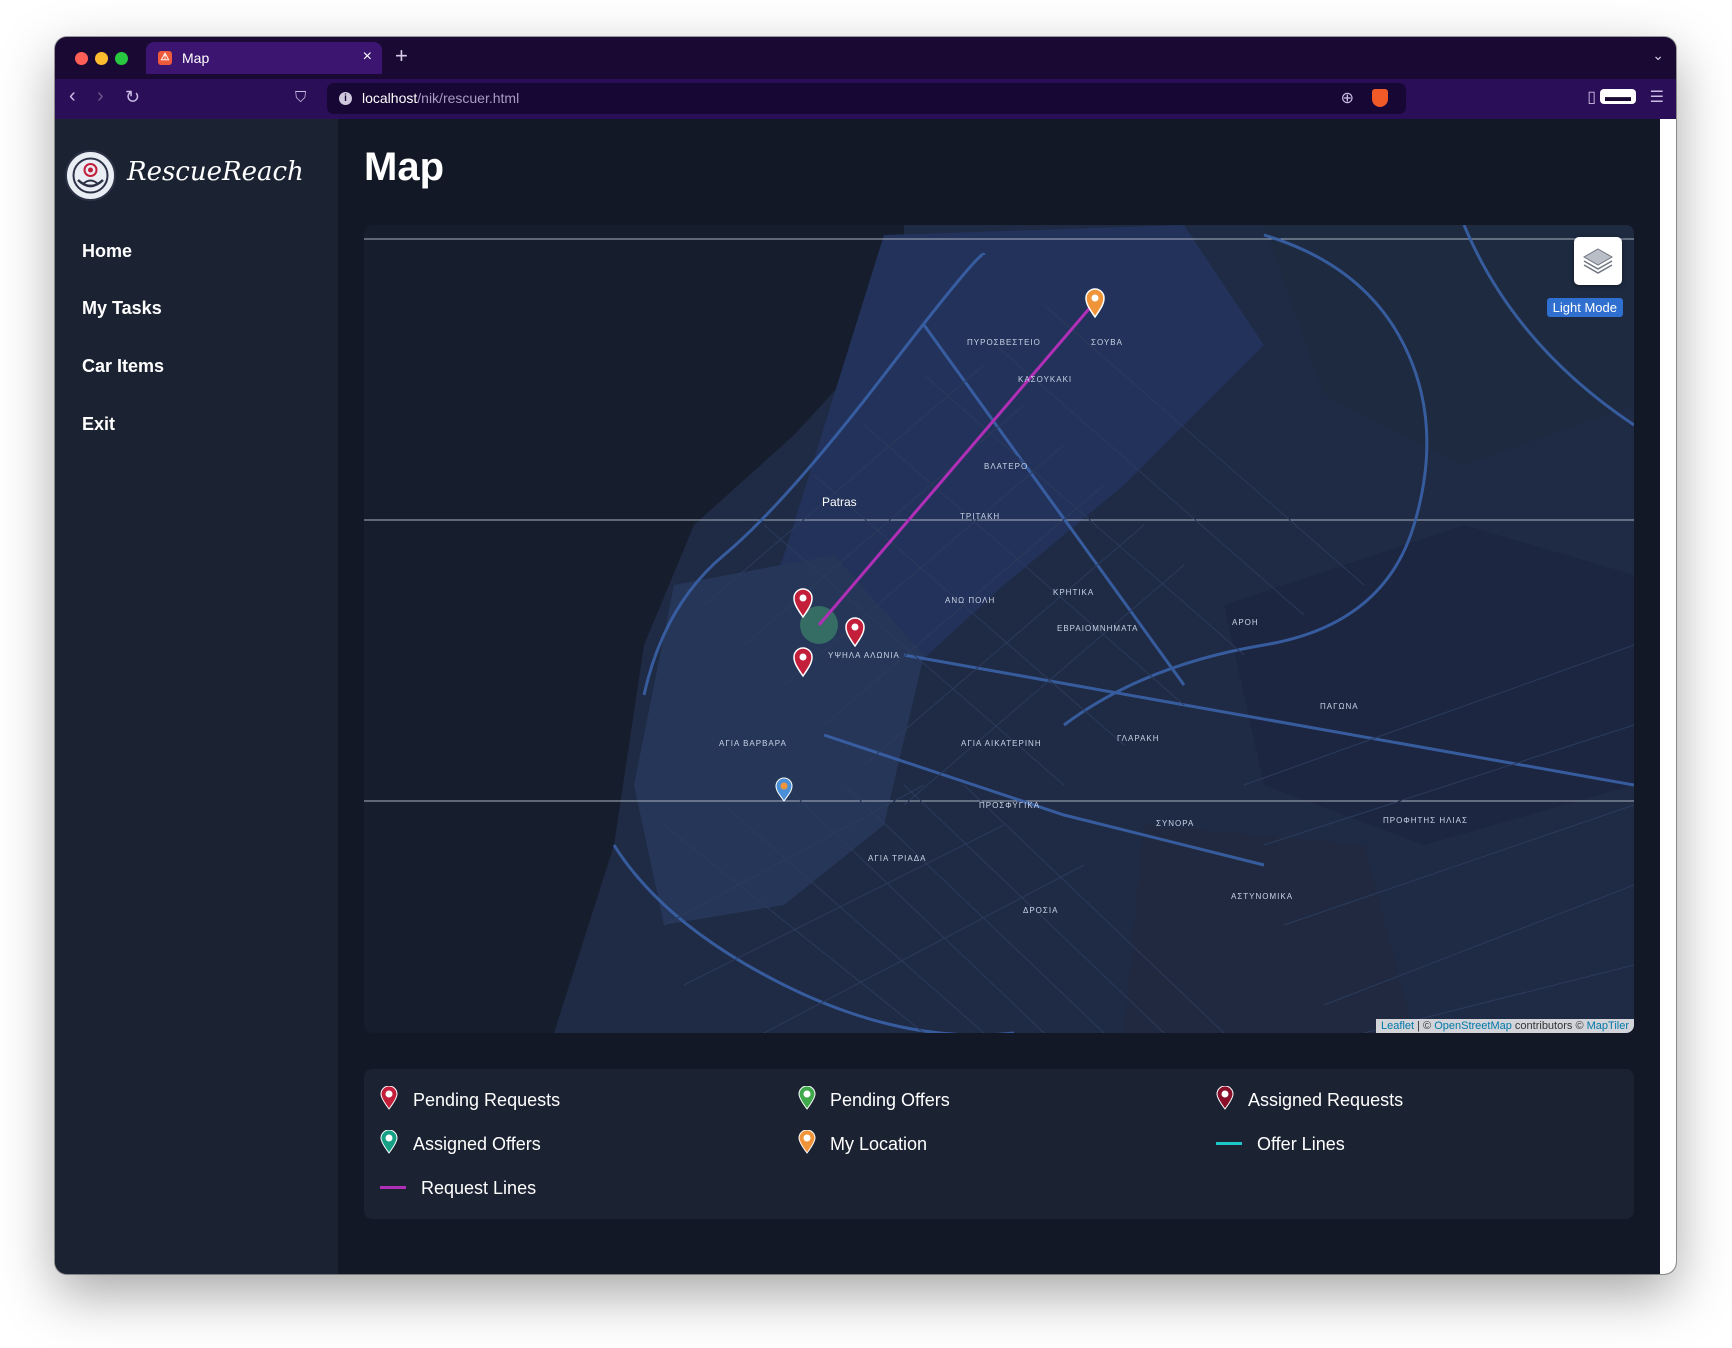  I want to click on map-layers-icon, so click(1598, 261).